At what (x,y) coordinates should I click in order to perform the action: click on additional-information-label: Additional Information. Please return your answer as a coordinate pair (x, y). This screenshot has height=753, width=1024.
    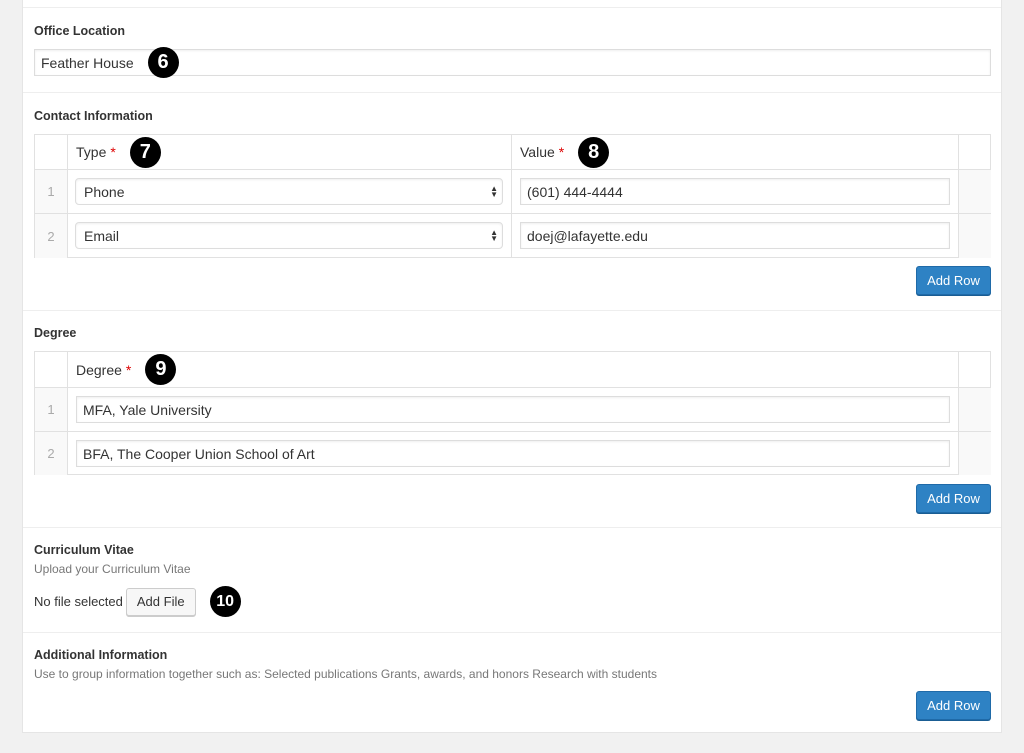
    Looking at the image, I should click on (101, 655).